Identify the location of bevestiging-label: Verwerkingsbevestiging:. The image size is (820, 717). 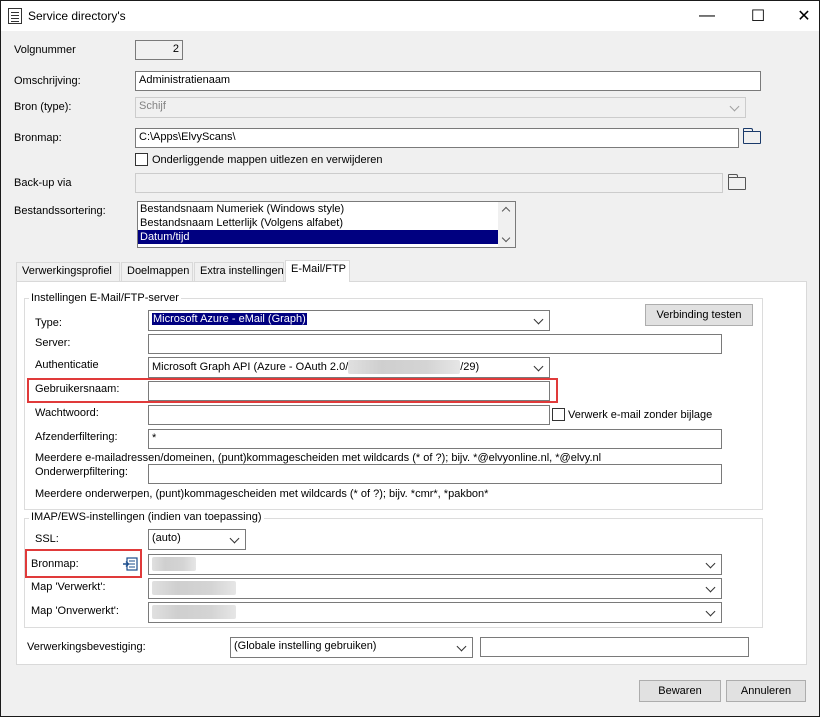
(86, 647).